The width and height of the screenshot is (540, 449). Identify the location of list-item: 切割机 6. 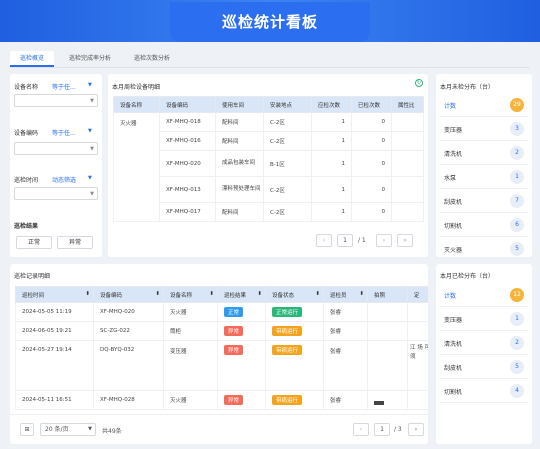
(484, 225).